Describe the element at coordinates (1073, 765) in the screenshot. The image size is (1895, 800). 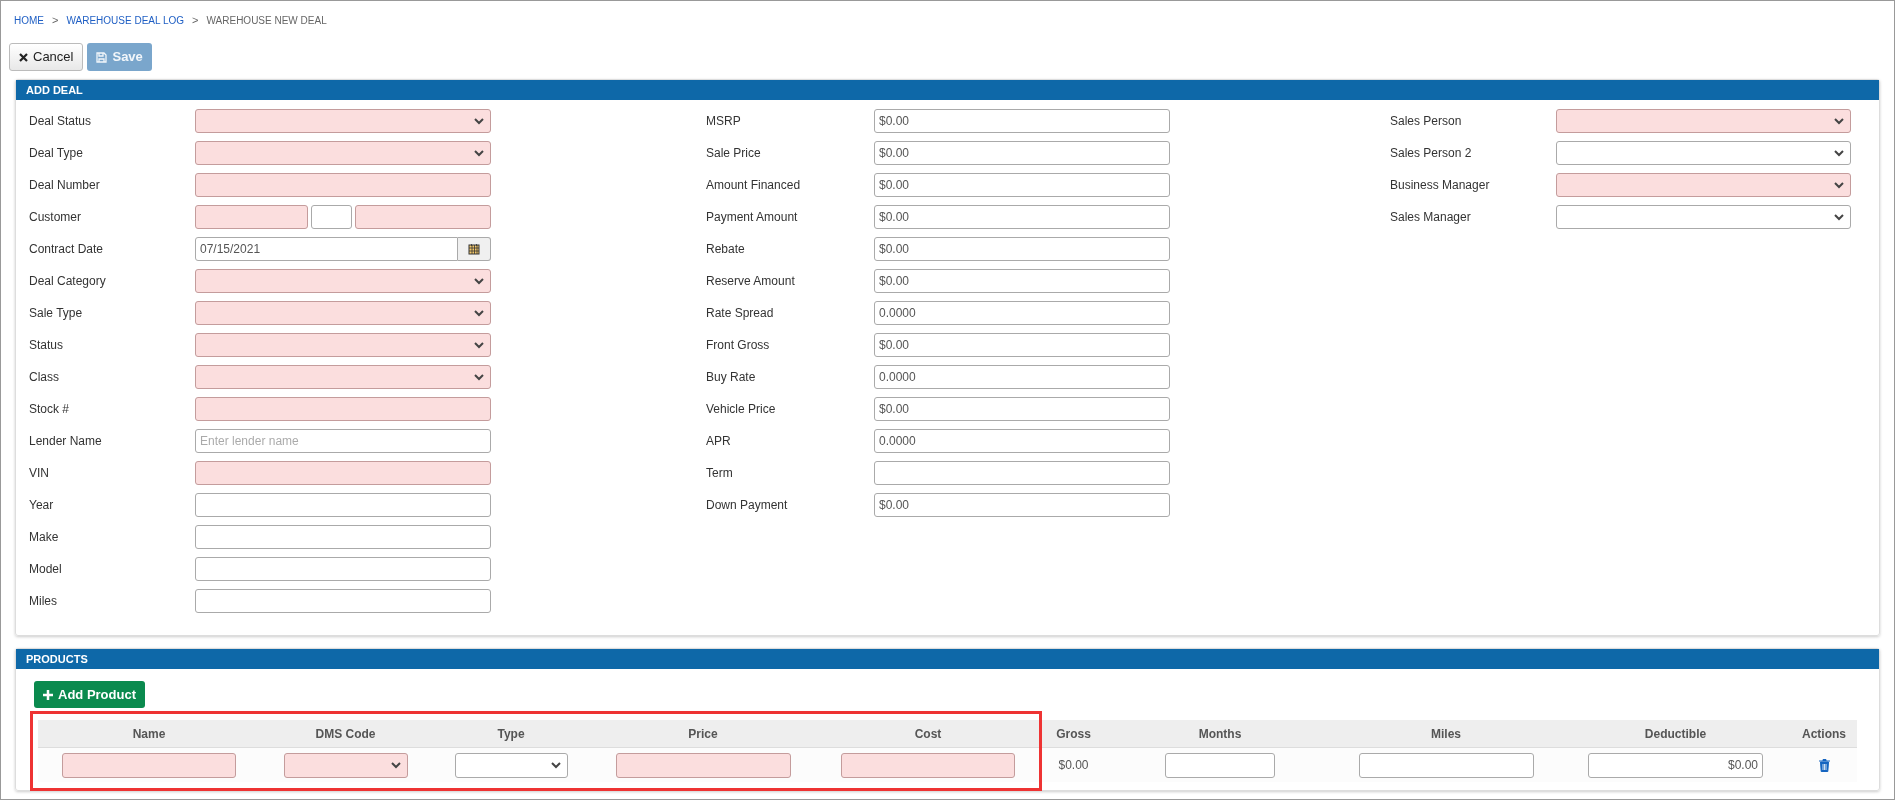
I see `table-cell-text: $0.00` at that location.